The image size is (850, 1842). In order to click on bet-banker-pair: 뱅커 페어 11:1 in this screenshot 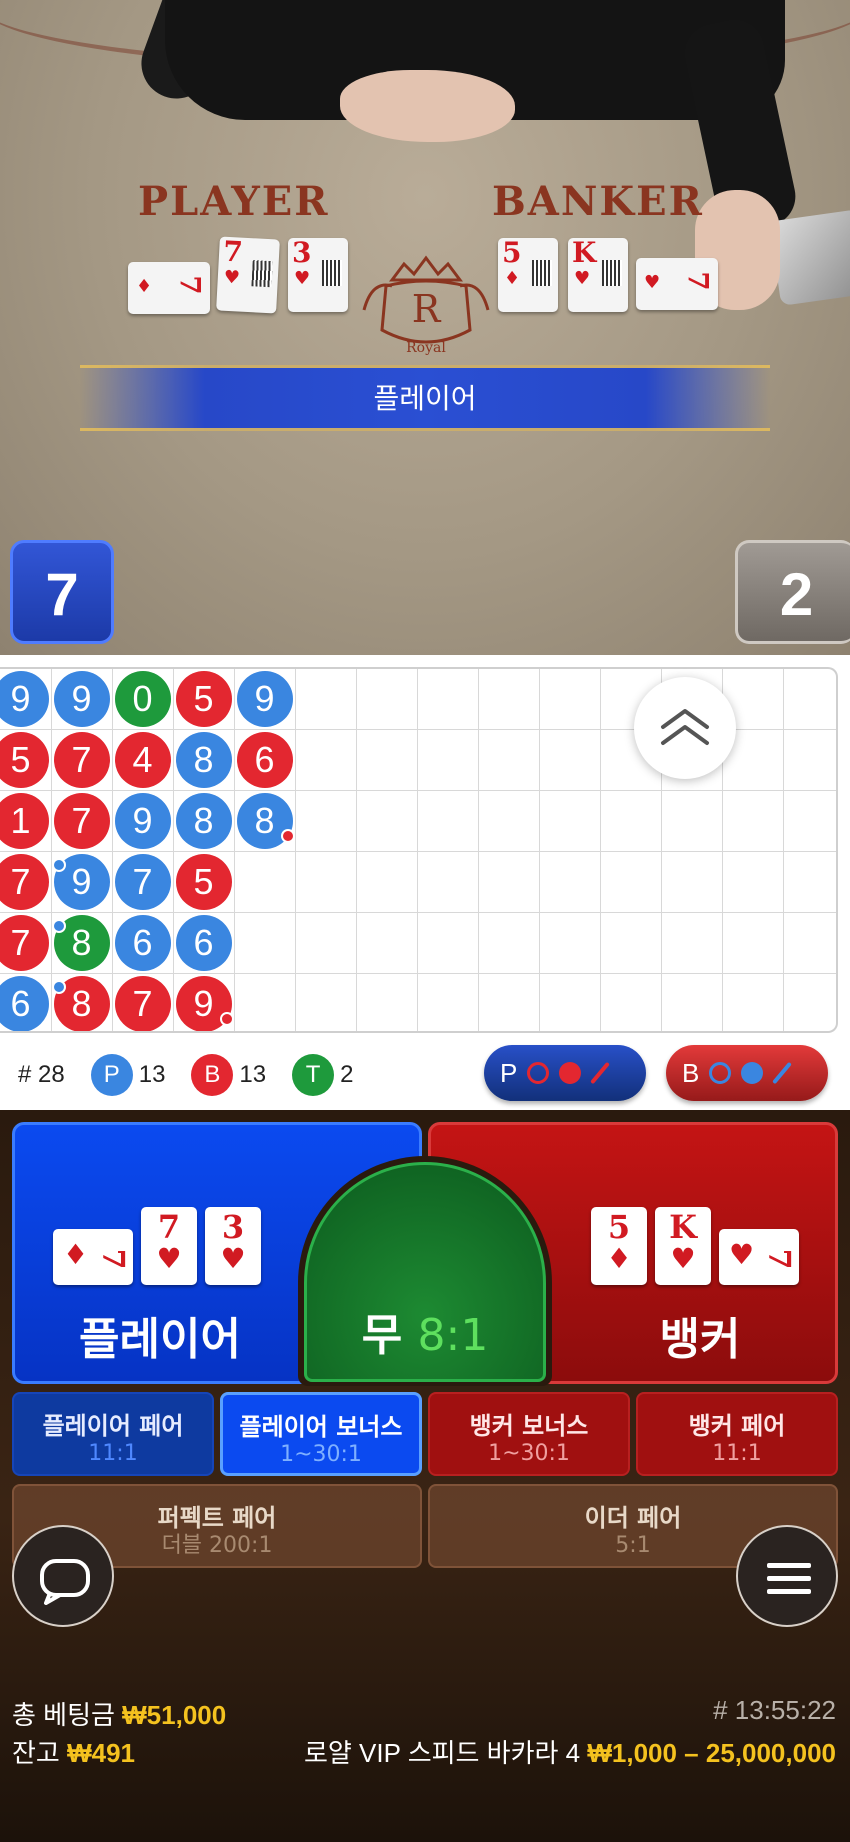, I will do `click(737, 1434)`.